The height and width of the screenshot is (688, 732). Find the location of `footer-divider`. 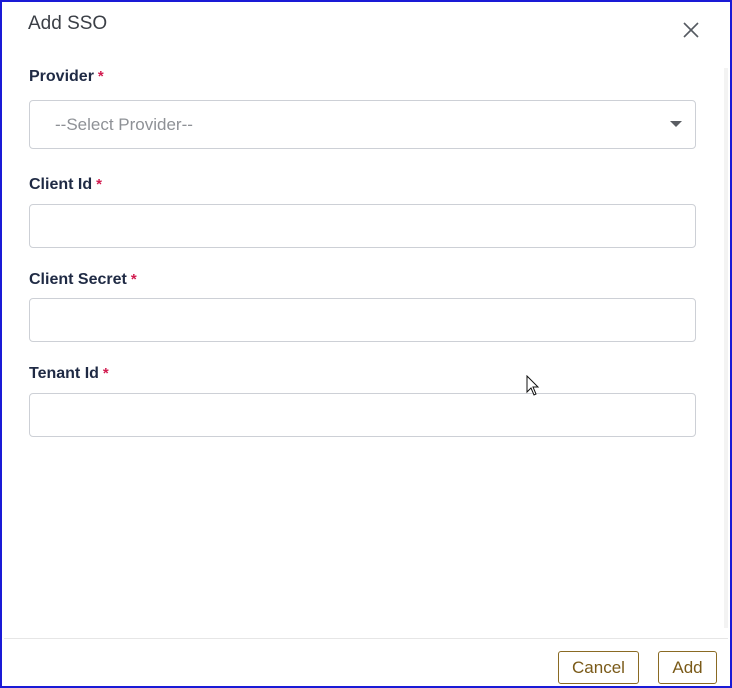

footer-divider is located at coordinates (366, 638).